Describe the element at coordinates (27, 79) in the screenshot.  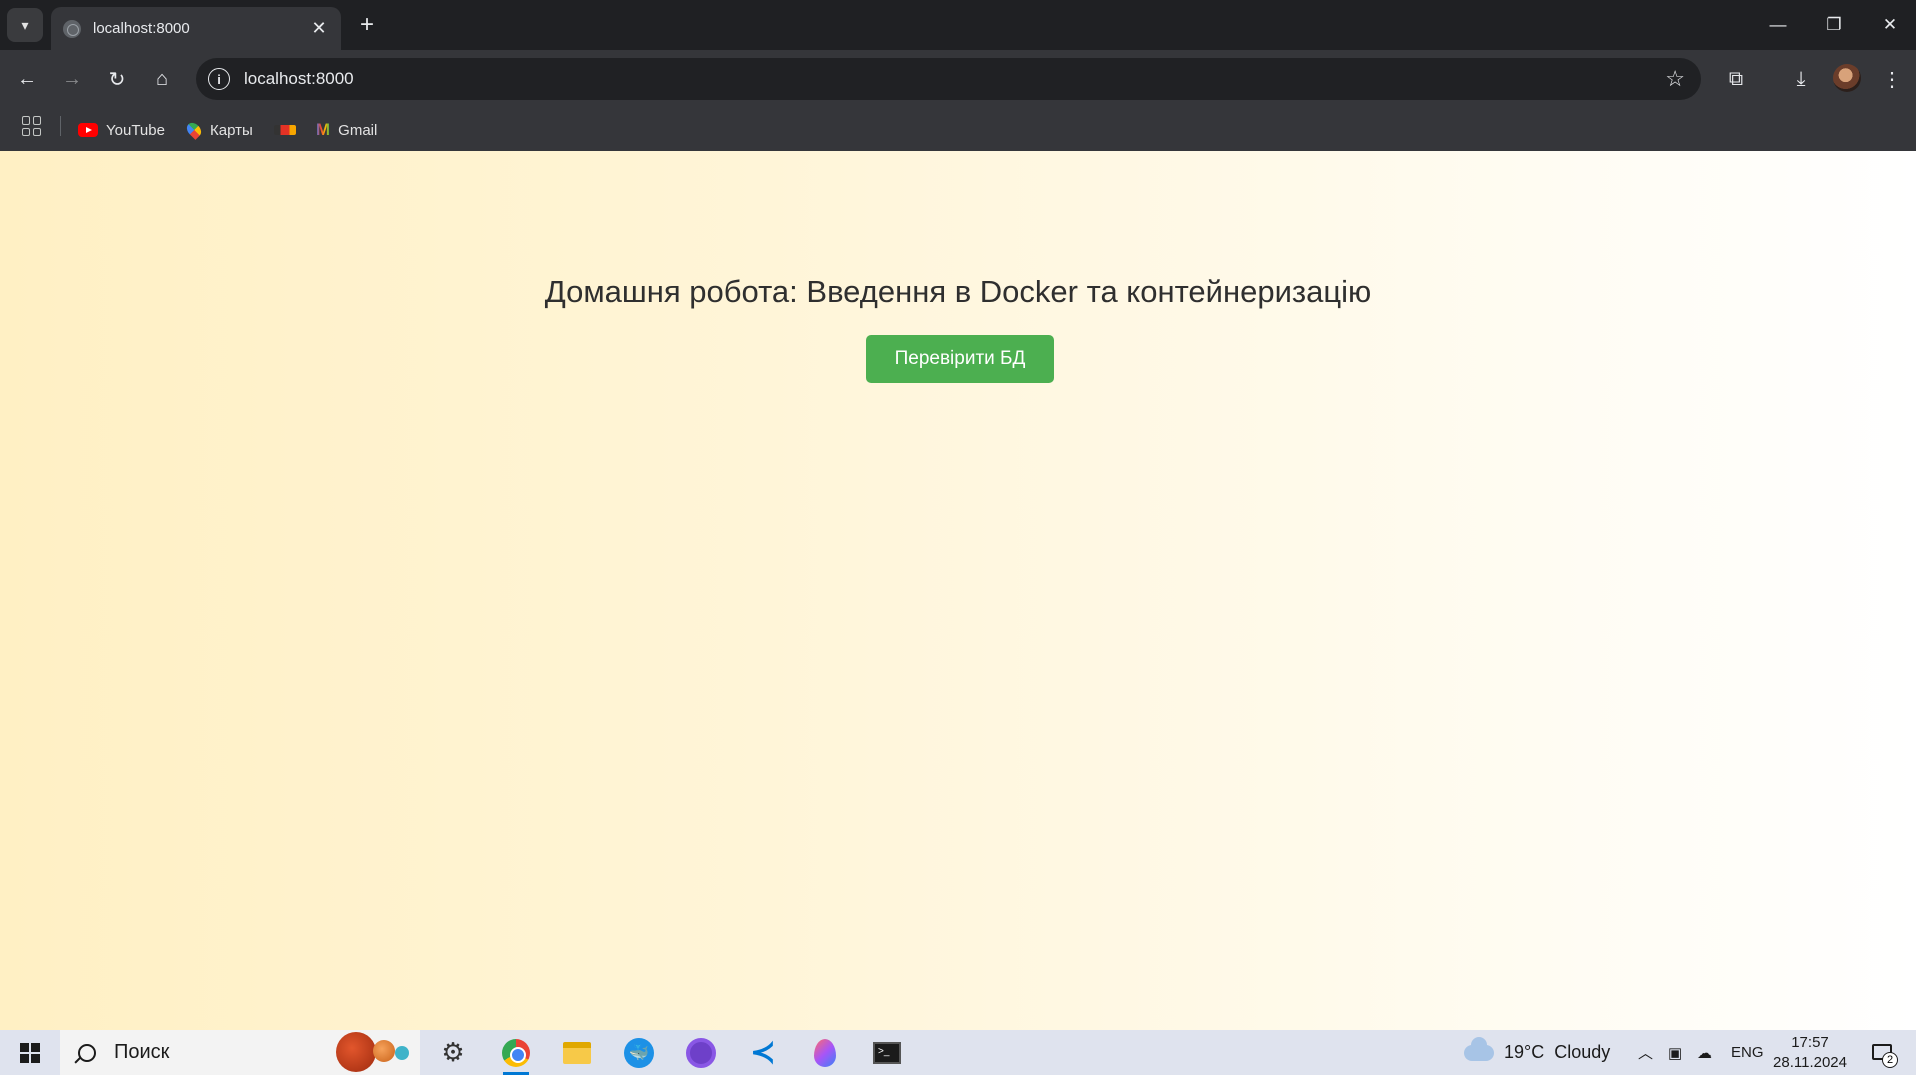
I see `back-arrow-icon: ←` at that location.